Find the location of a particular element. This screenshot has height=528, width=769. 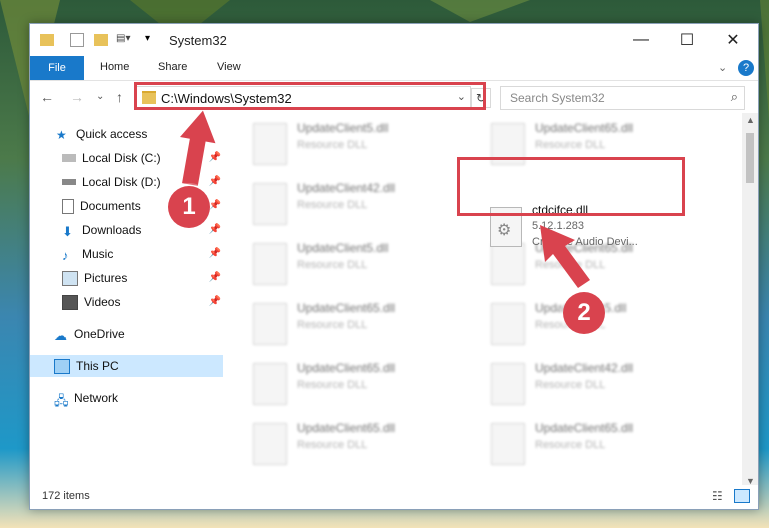

properties-icon is located at coordinates (77, 40).